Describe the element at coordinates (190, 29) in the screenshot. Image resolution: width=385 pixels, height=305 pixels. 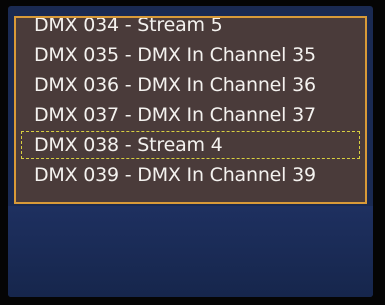
I see `list-item-dmx-034: DMX 034 - Stream 5` at that location.